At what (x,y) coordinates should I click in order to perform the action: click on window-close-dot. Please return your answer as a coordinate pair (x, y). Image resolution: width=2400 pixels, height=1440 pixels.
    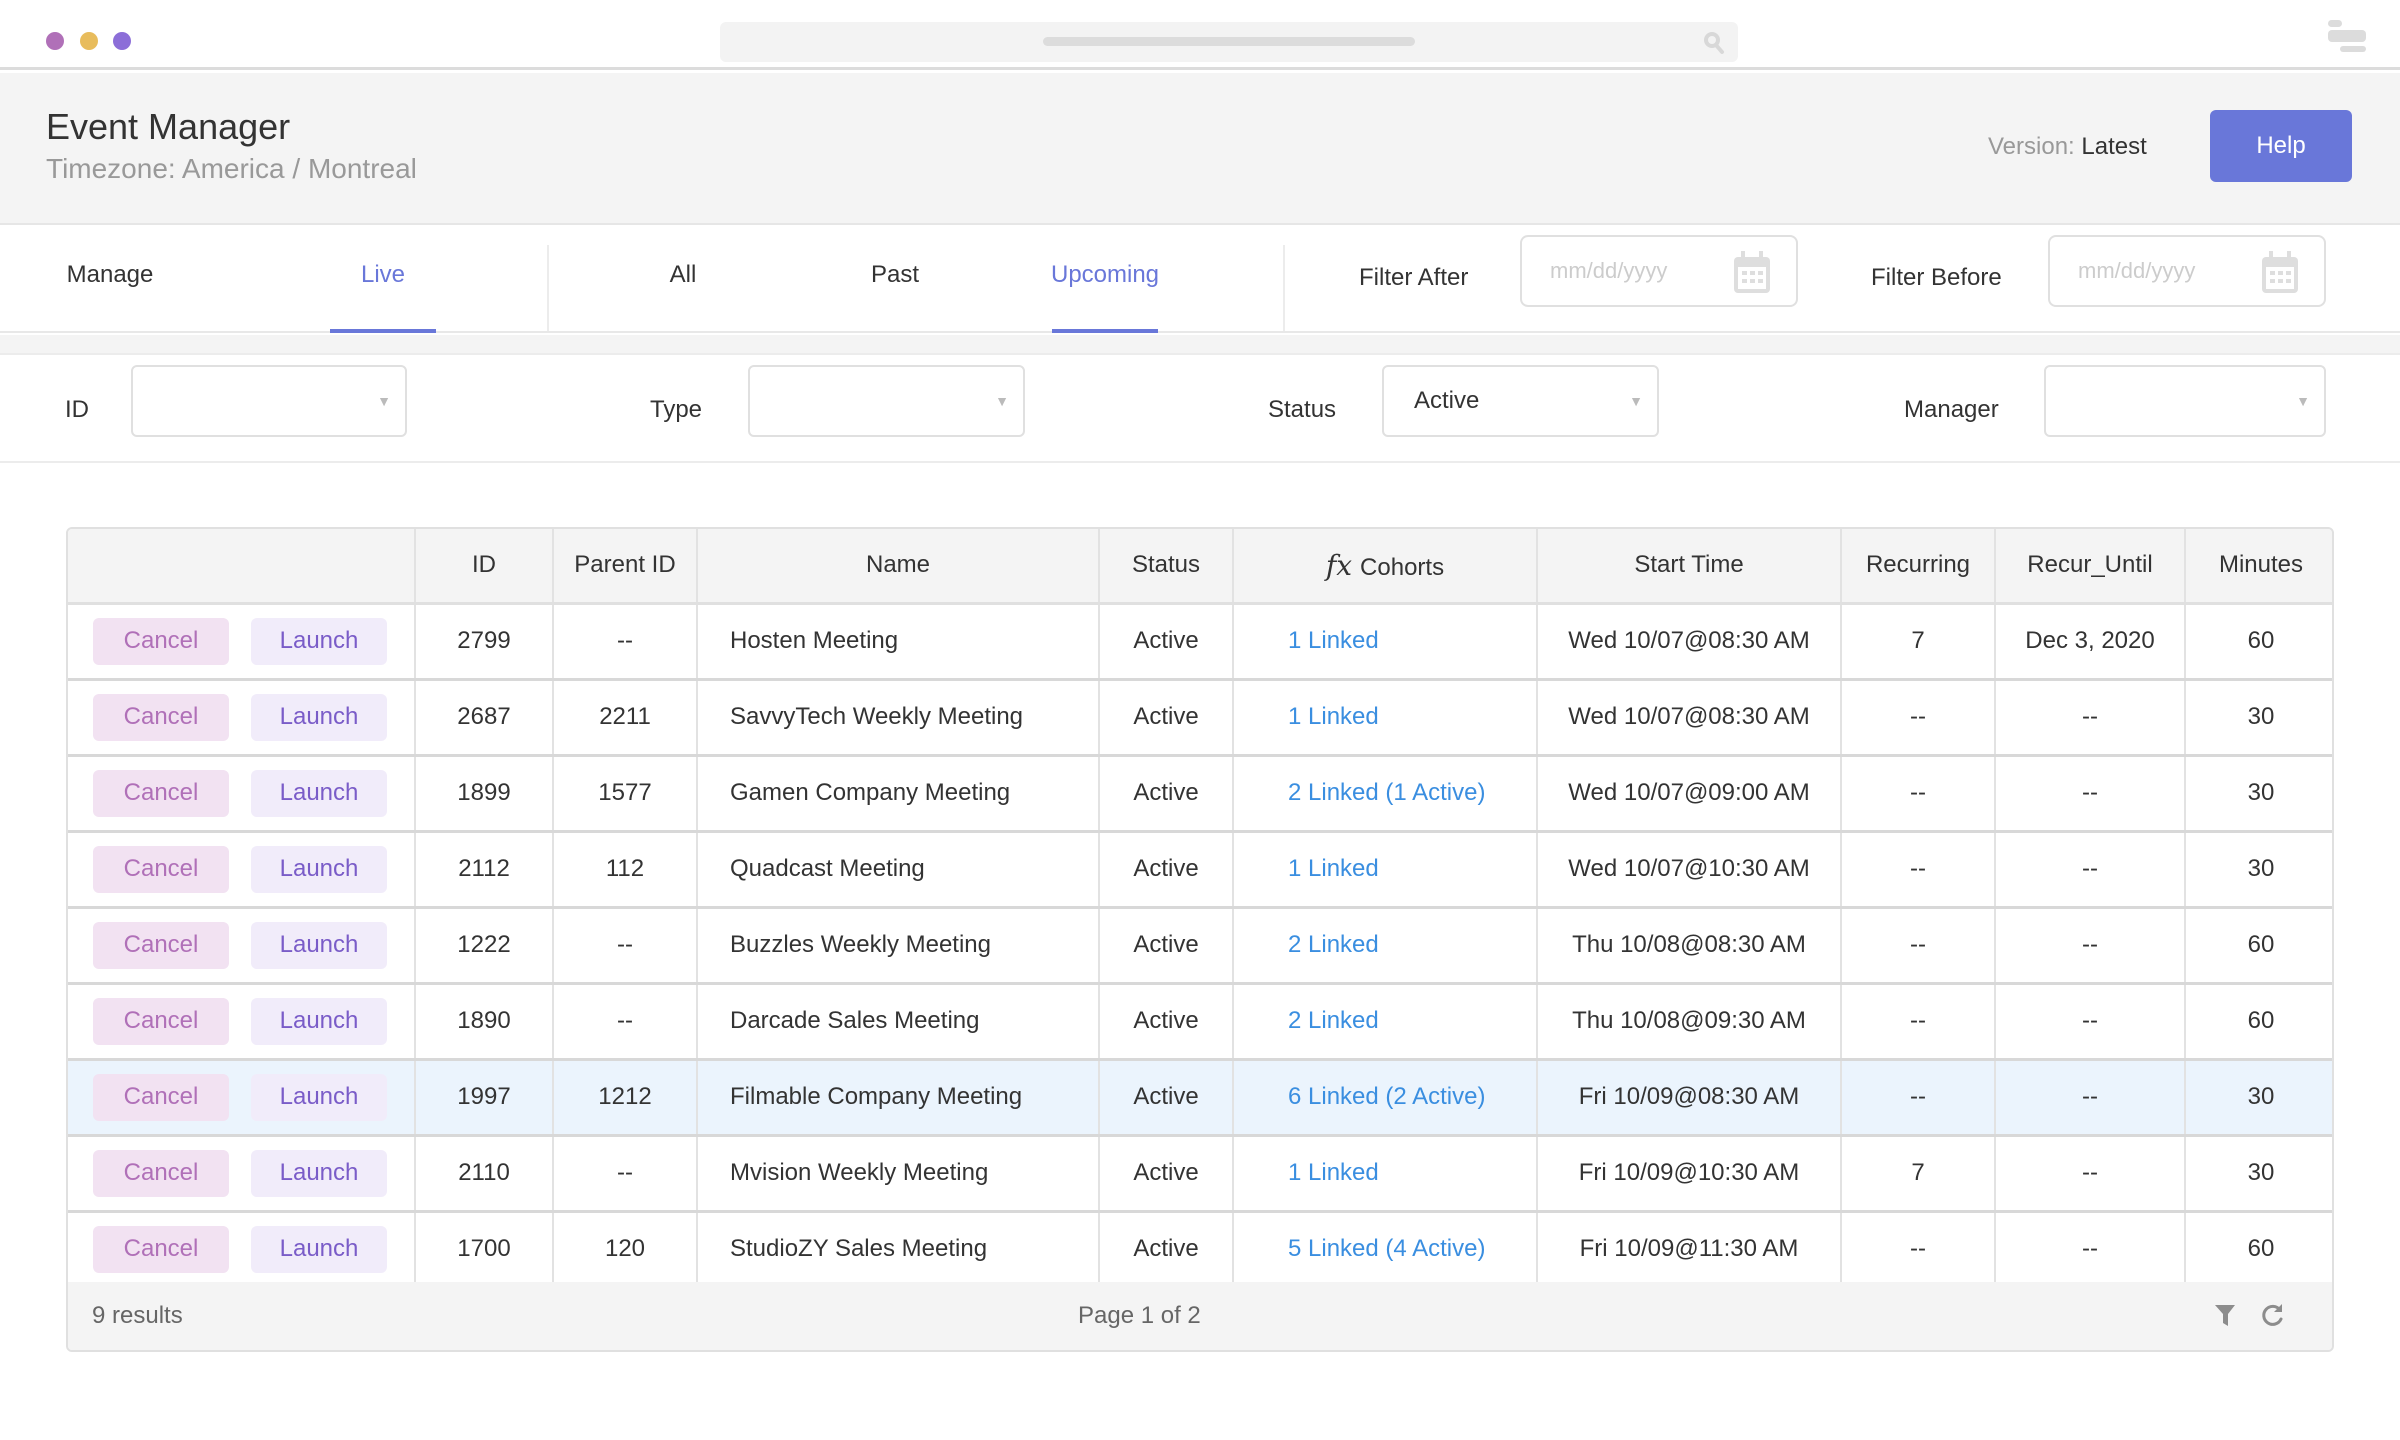
    Looking at the image, I should click on (55, 41).